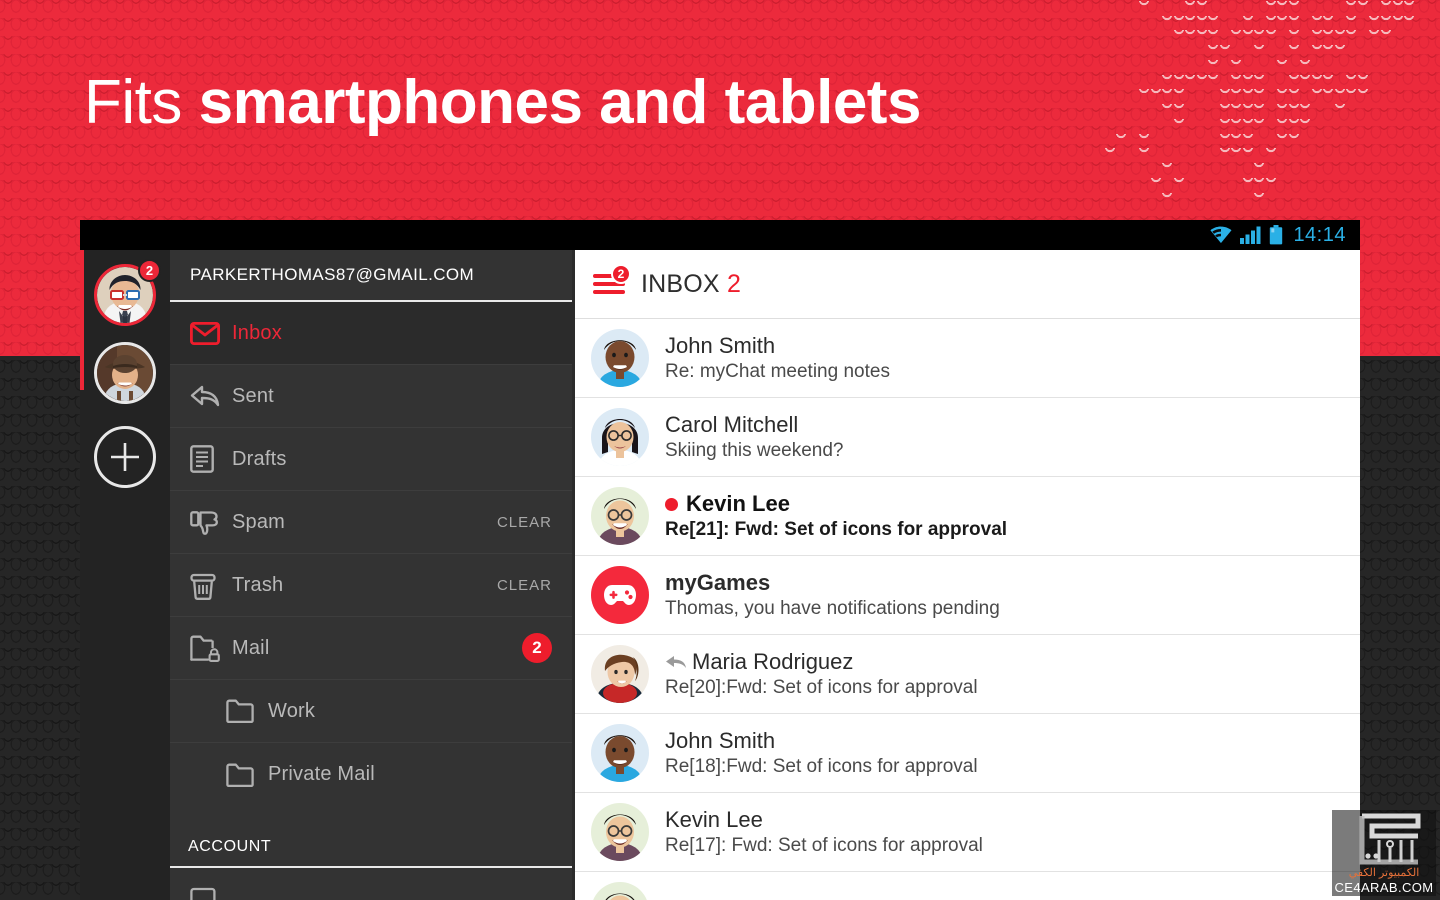 Image resolution: width=1440 pixels, height=900 pixels. Describe the element at coordinates (524, 585) in the screenshot. I see `clear-trash-button: CLEAR` at that location.